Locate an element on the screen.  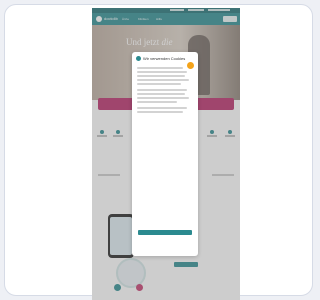
dialog-title: Wir verwenden Cookies is located at coordinates (164, 58).